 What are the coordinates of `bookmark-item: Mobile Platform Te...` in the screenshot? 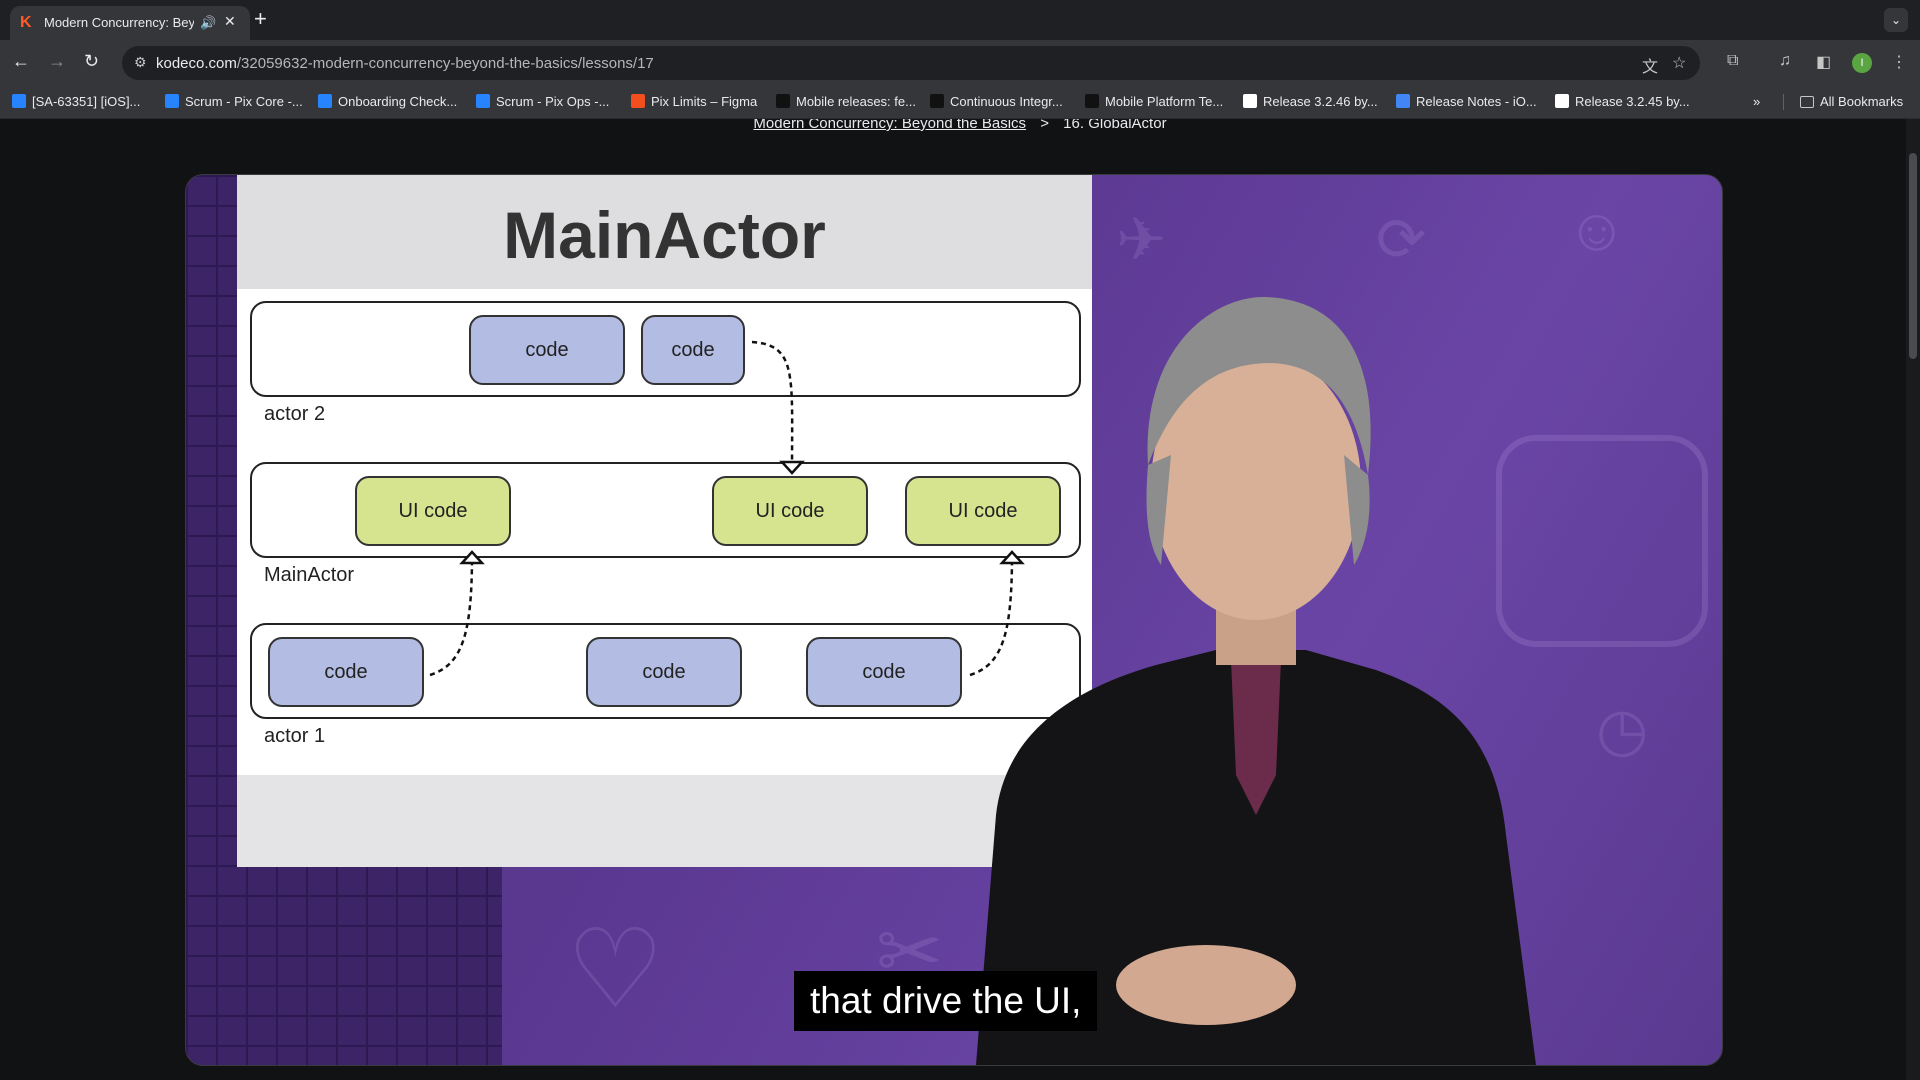 It's located at (1154, 101).